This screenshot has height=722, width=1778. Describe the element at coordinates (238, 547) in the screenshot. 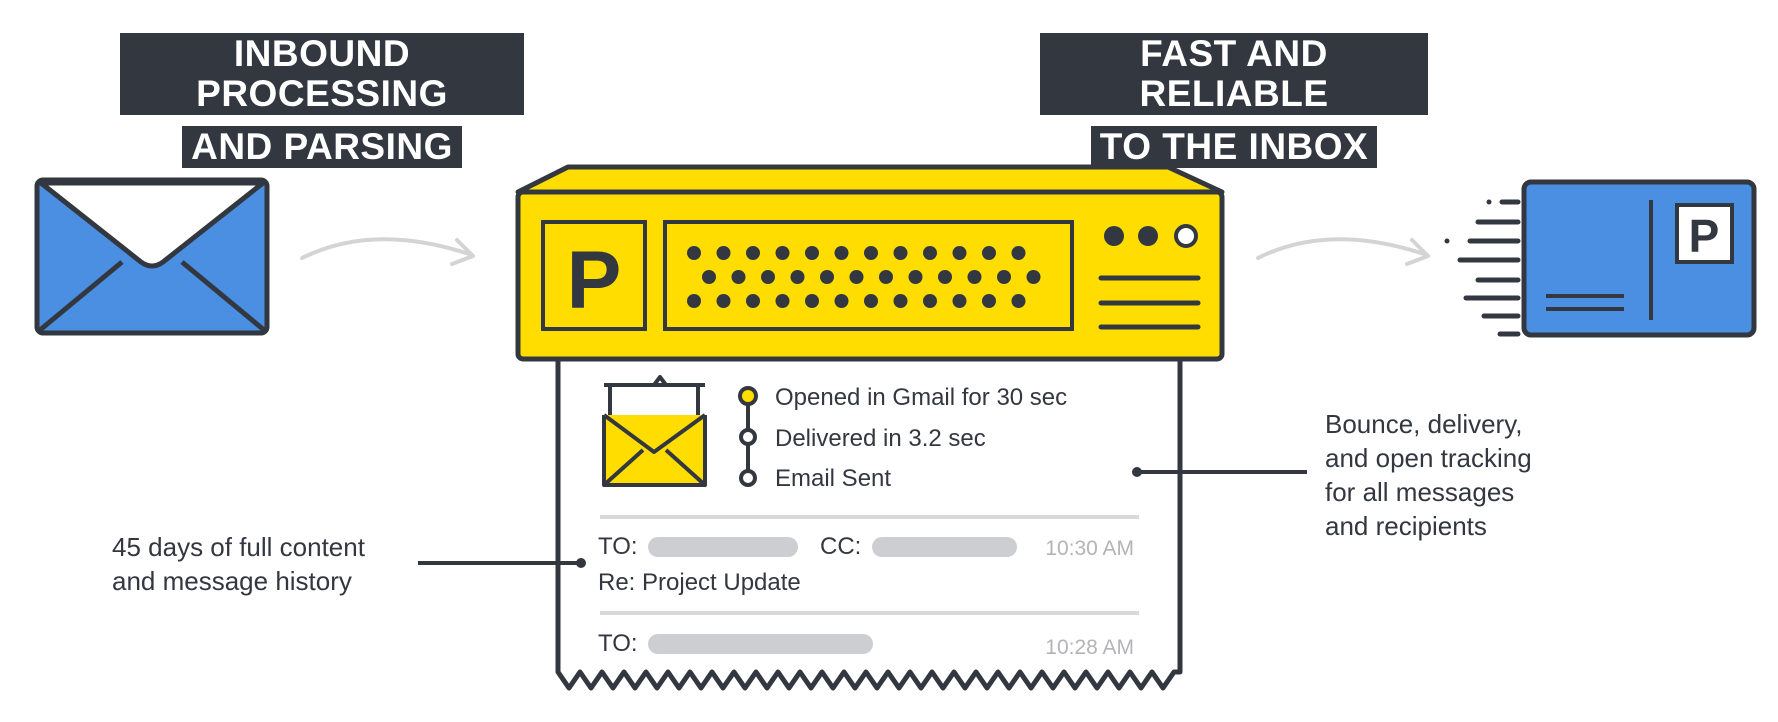

I see `callout-left-line1: 45 days of full content` at that location.